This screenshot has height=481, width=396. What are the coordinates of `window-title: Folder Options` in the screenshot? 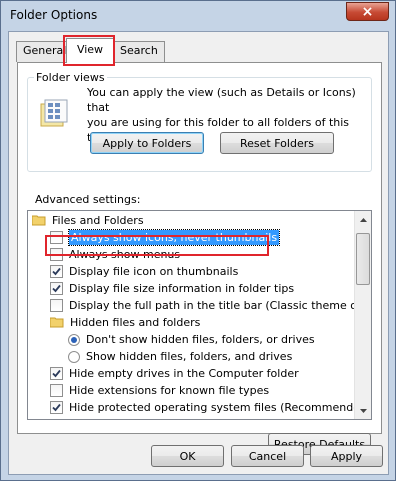 It's located at (54, 15).